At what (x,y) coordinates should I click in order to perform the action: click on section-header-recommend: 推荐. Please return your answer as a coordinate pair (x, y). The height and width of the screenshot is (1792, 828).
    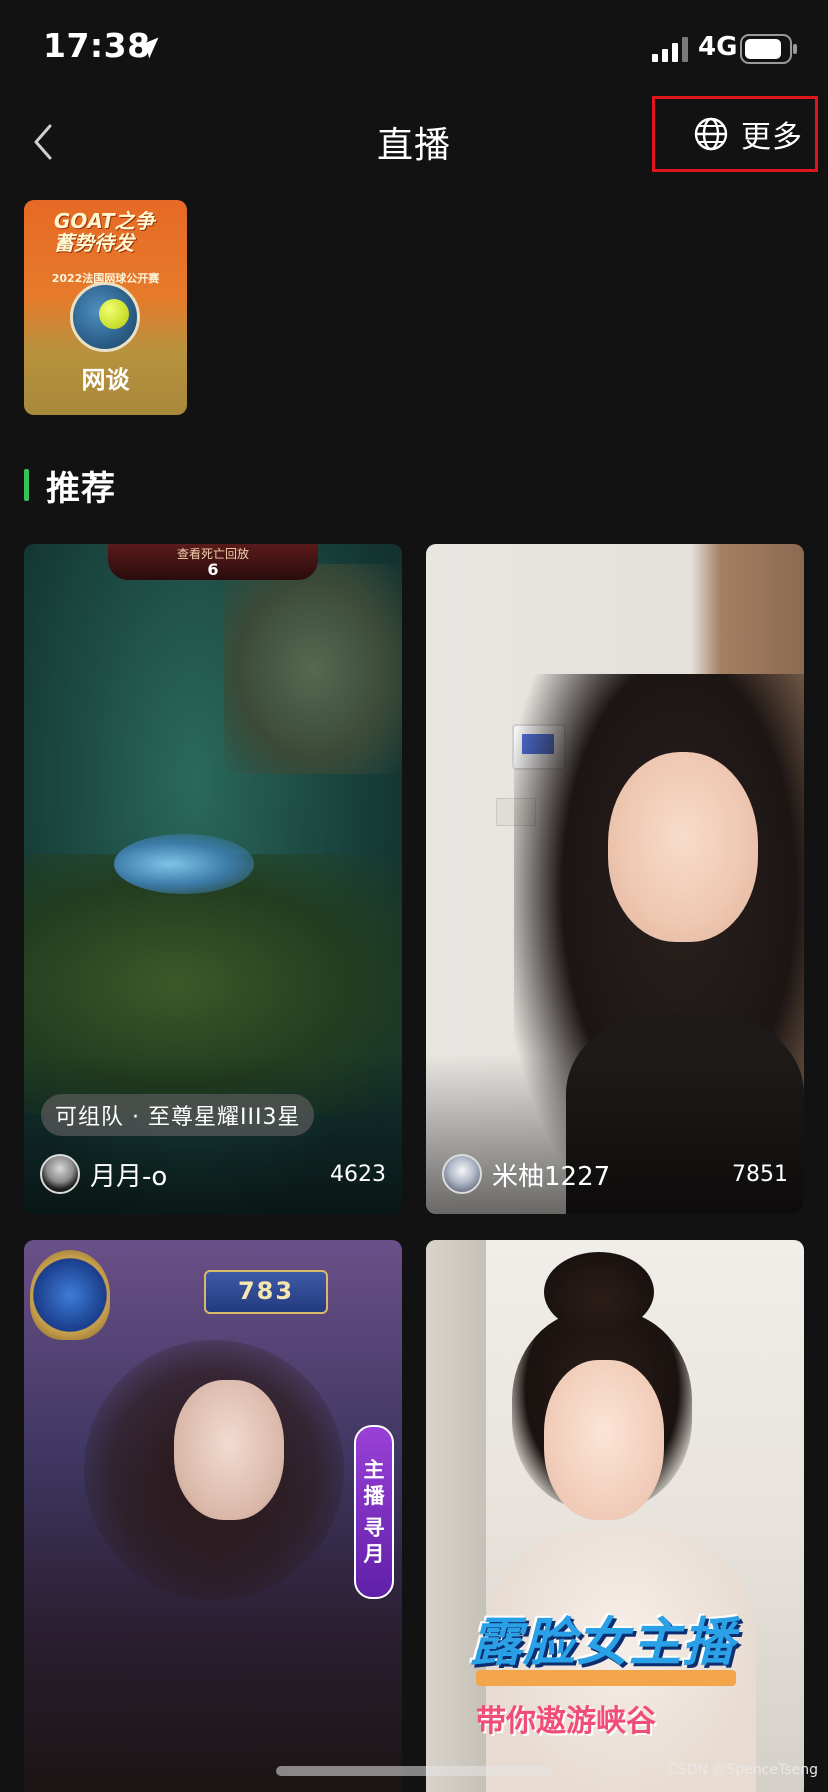
    Looking at the image, I should click on (70, 485).